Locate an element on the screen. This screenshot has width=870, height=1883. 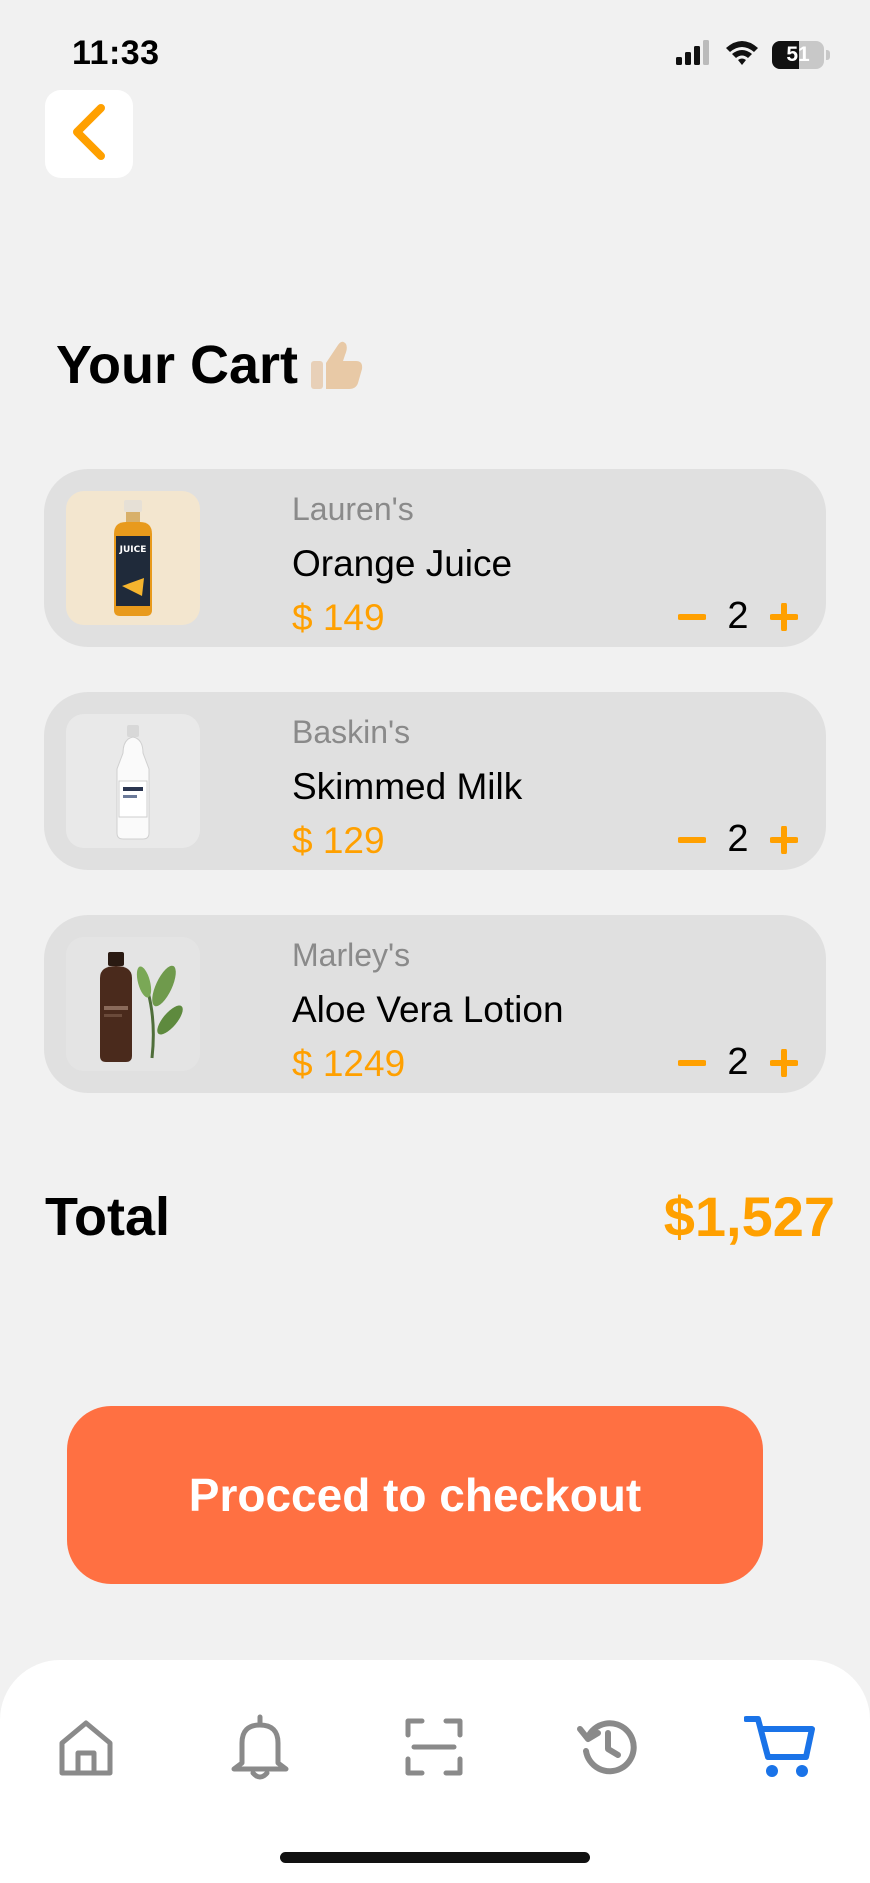
bell-icon is located at coordinates (260, 1749).